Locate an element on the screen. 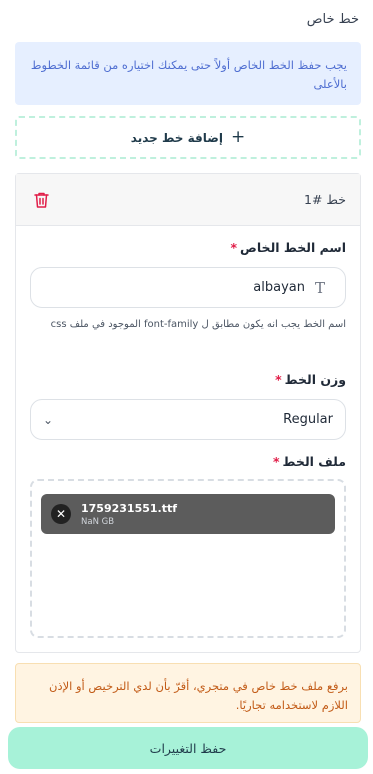 This screenshot has height=774, width=373. save-changes-button: حفظ التغييرات is located at coordinates (188, 748).